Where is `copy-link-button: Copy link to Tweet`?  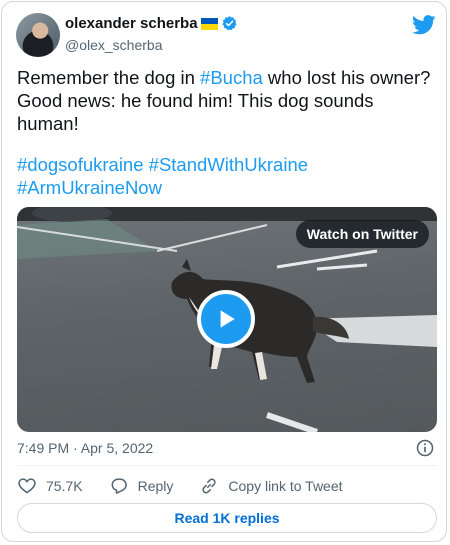 copy-link-button: Copy link to Tweet is located at coordinates (271, 486).